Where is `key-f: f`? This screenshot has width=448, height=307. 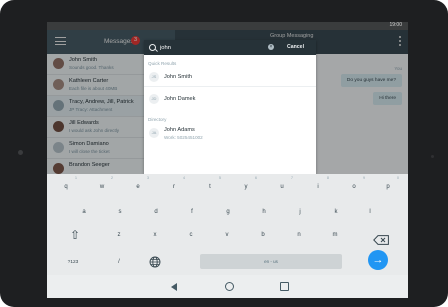 key-f: f is located at coordinates (192, 212).